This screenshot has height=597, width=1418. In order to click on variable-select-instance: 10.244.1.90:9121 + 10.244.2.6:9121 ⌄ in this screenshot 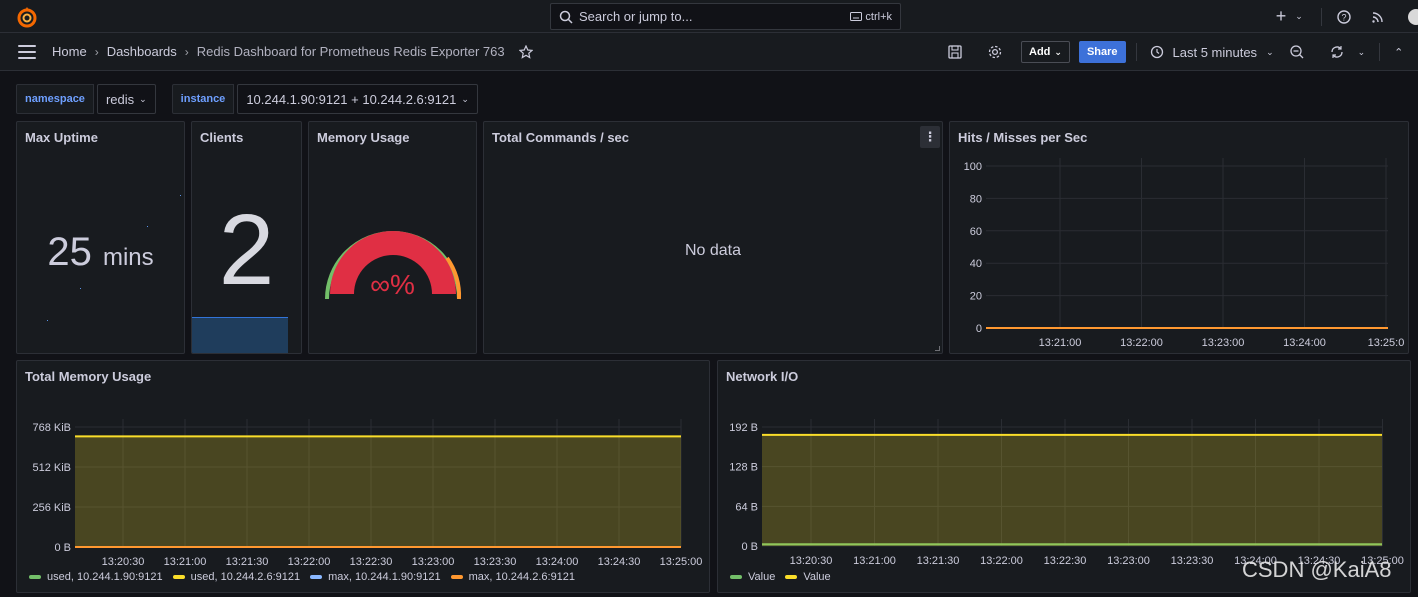, I will do `click(357, 99)`.